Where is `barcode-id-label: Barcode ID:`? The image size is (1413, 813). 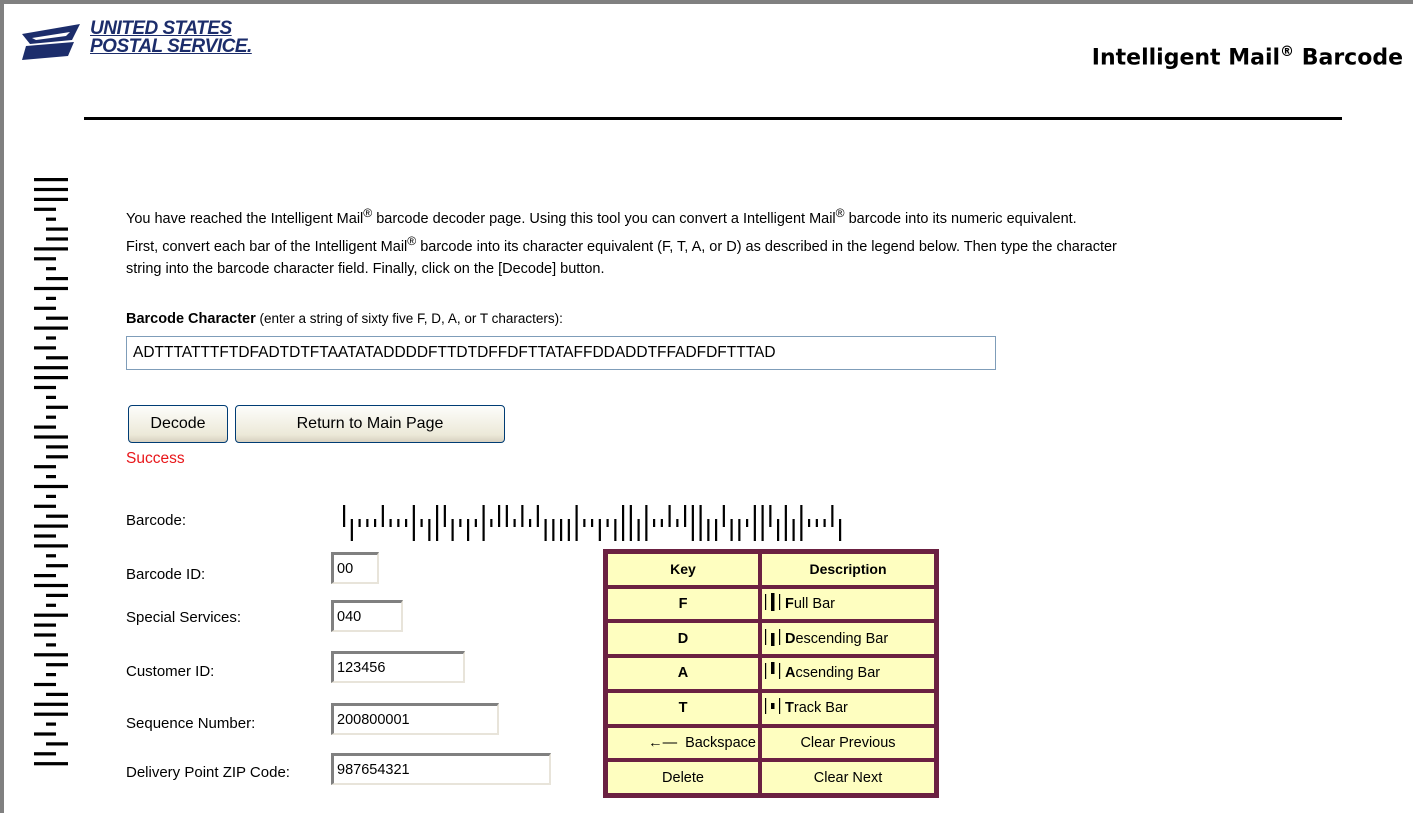
barcode-id-label: Barcode ID: is located at coordinates (166, 574).